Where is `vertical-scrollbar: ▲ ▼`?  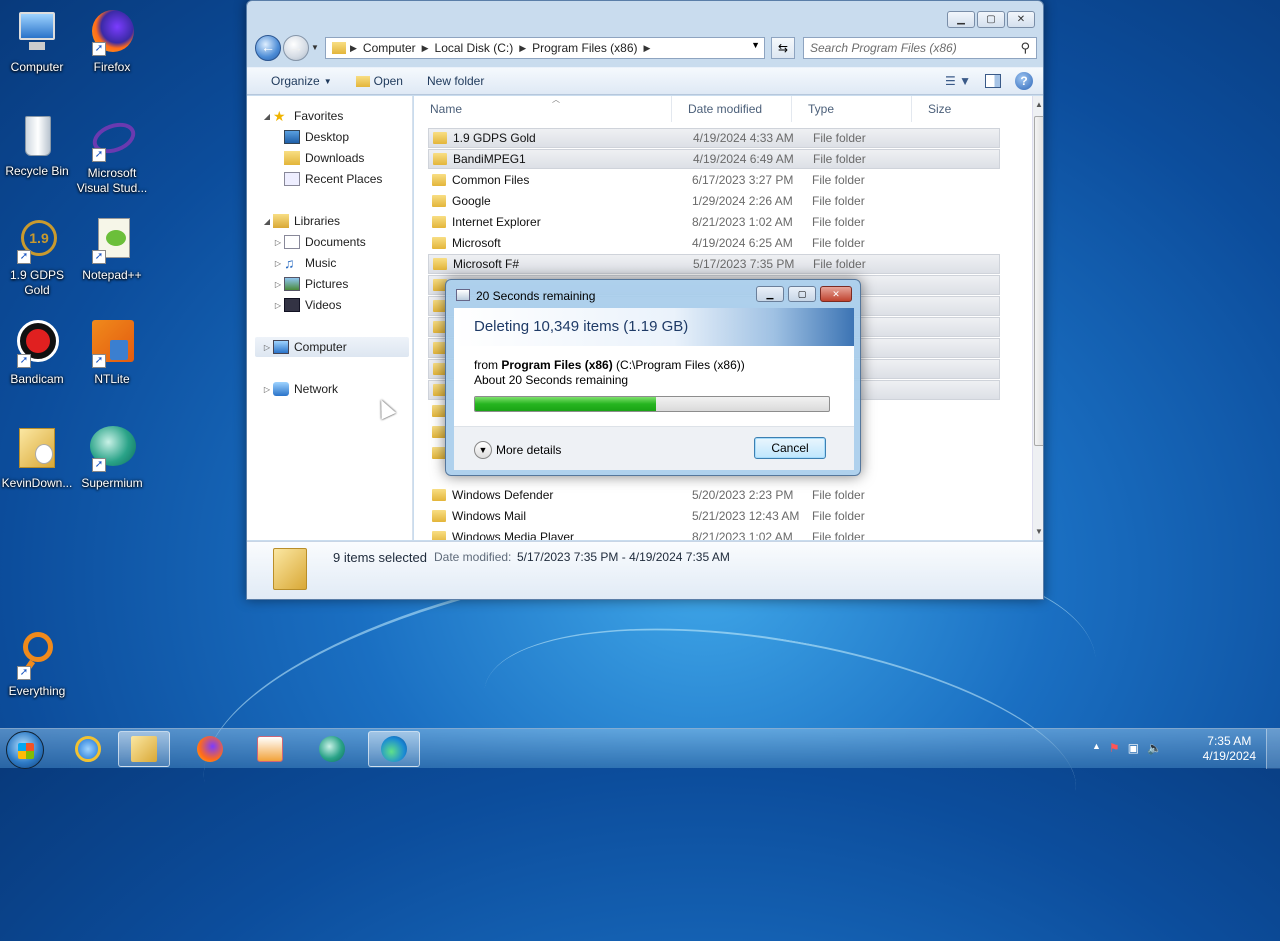
vertical-scrollbar: ▲ ▼ is located at coordinates (1037, 318).